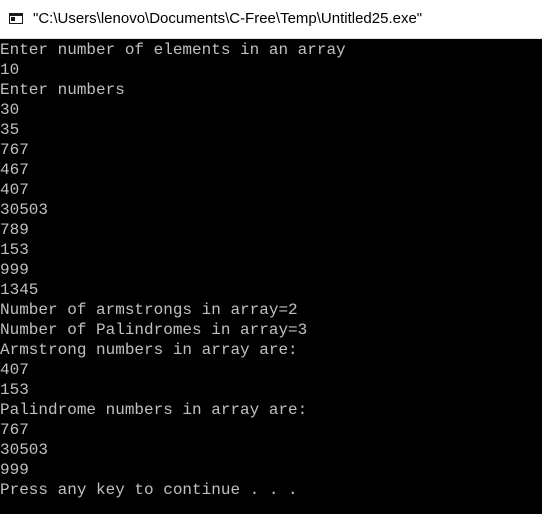 Image resolution: width=542 pixels, height=514 pixels. I want to click on console-line: Press any key to continue . . ., so click(149, 490).